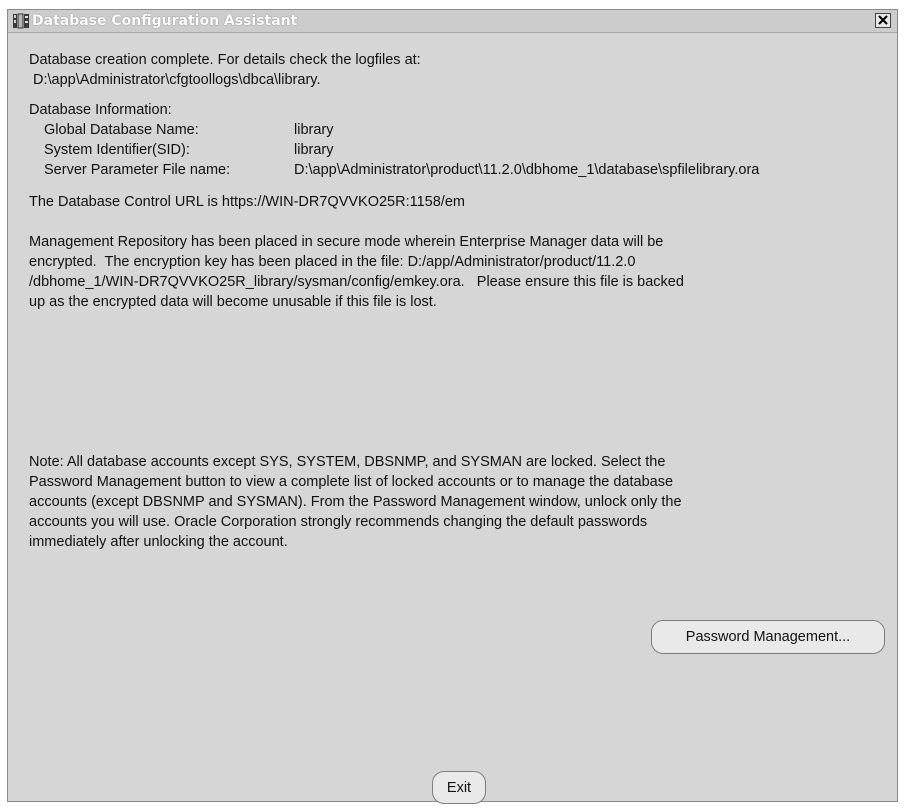 The width and height of the screenshot is (906, 809). What do you see at coordinates (117, 150) in the screenshot?
I see `db-info-label: System Identifier(SID):` at bounding box center [117, 150].